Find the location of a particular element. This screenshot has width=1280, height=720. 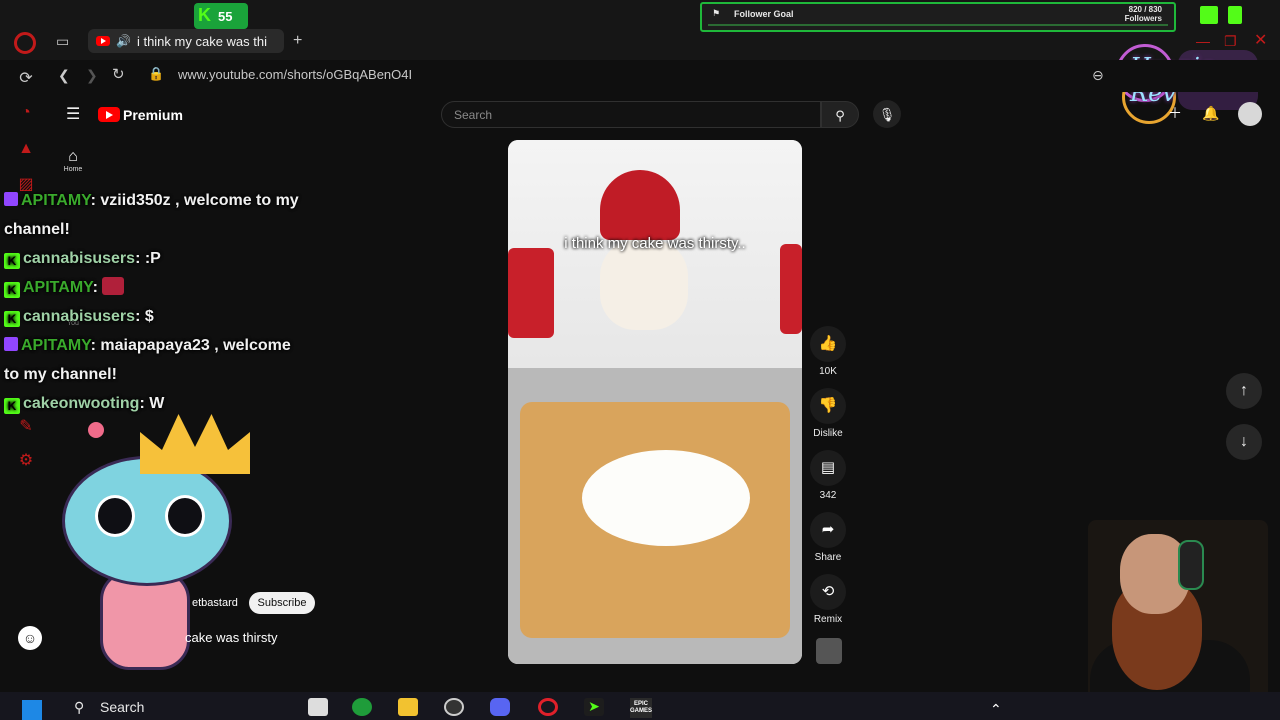

follower-goal-progress is located at coordinates (938, 25).